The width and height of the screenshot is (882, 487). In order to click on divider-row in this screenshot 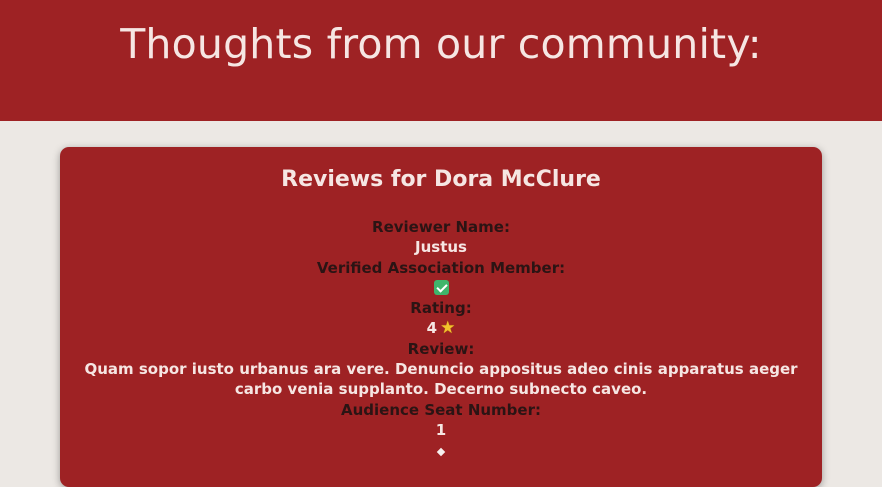, I will do `click(441, 450)`.